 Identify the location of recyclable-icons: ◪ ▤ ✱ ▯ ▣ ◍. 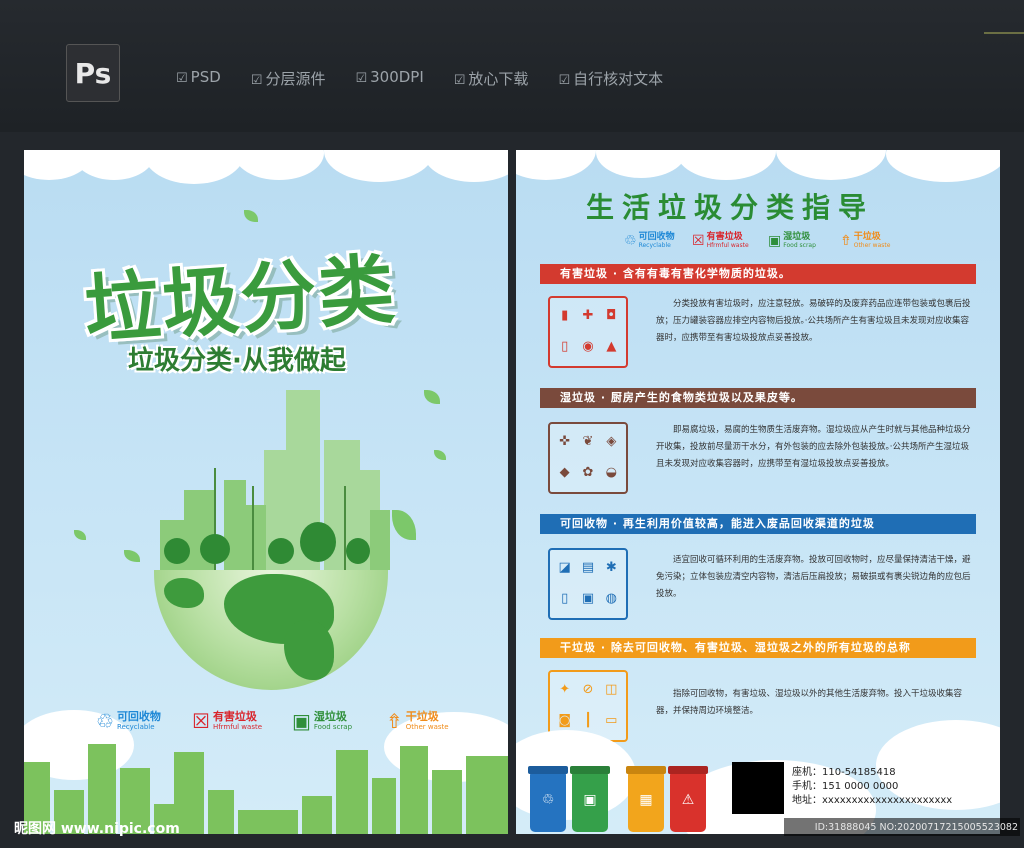
(588, 584).